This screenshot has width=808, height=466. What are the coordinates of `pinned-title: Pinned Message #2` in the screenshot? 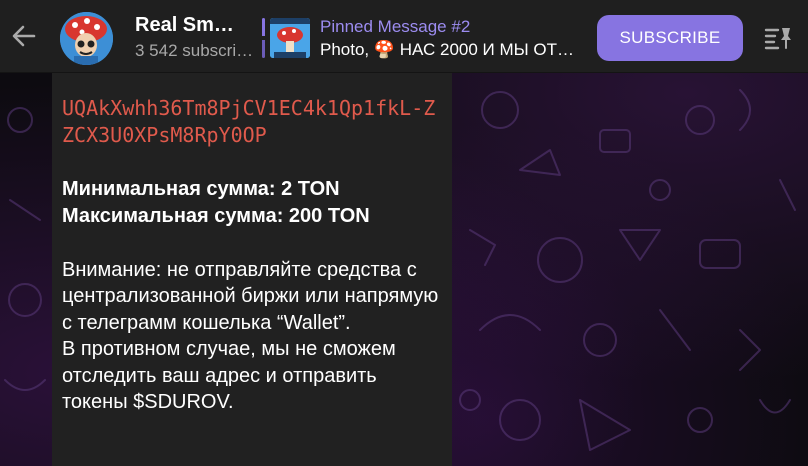 It's located at (395, 26).